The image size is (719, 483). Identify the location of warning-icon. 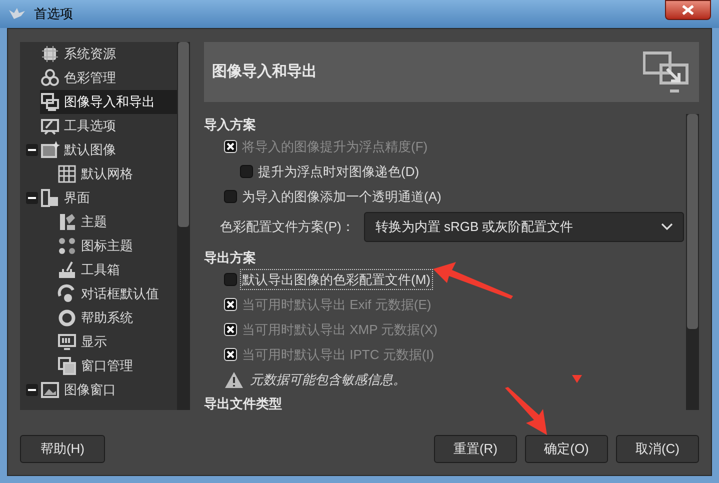
(234, 380).